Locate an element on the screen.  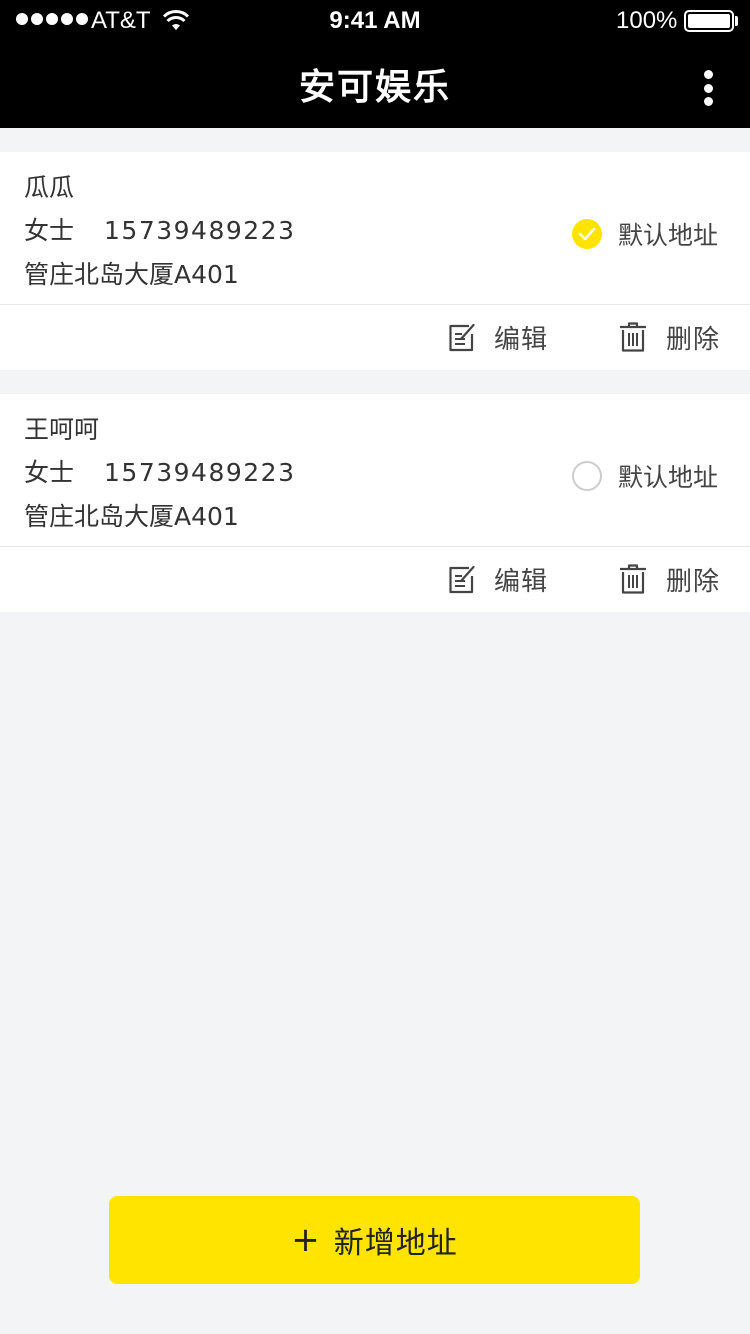
app-header: AT&T 9:41 AM 100% 安可娱乐 is located at coordinates (375, 64).